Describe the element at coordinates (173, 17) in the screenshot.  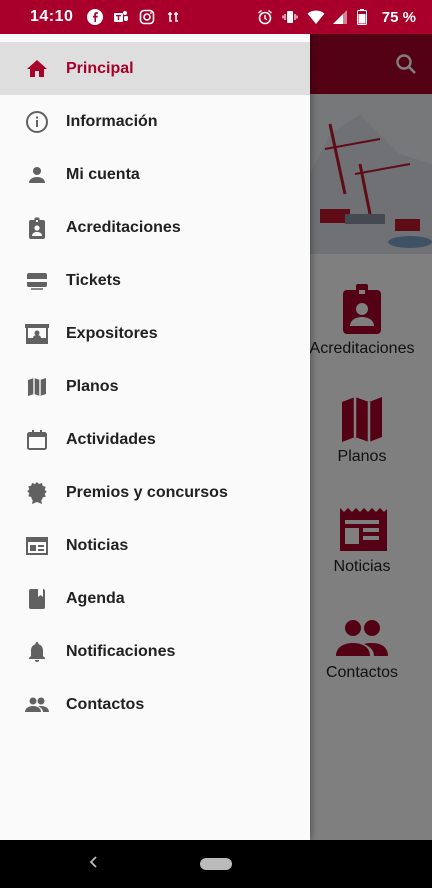
I see `tiktok-icon` at that location.